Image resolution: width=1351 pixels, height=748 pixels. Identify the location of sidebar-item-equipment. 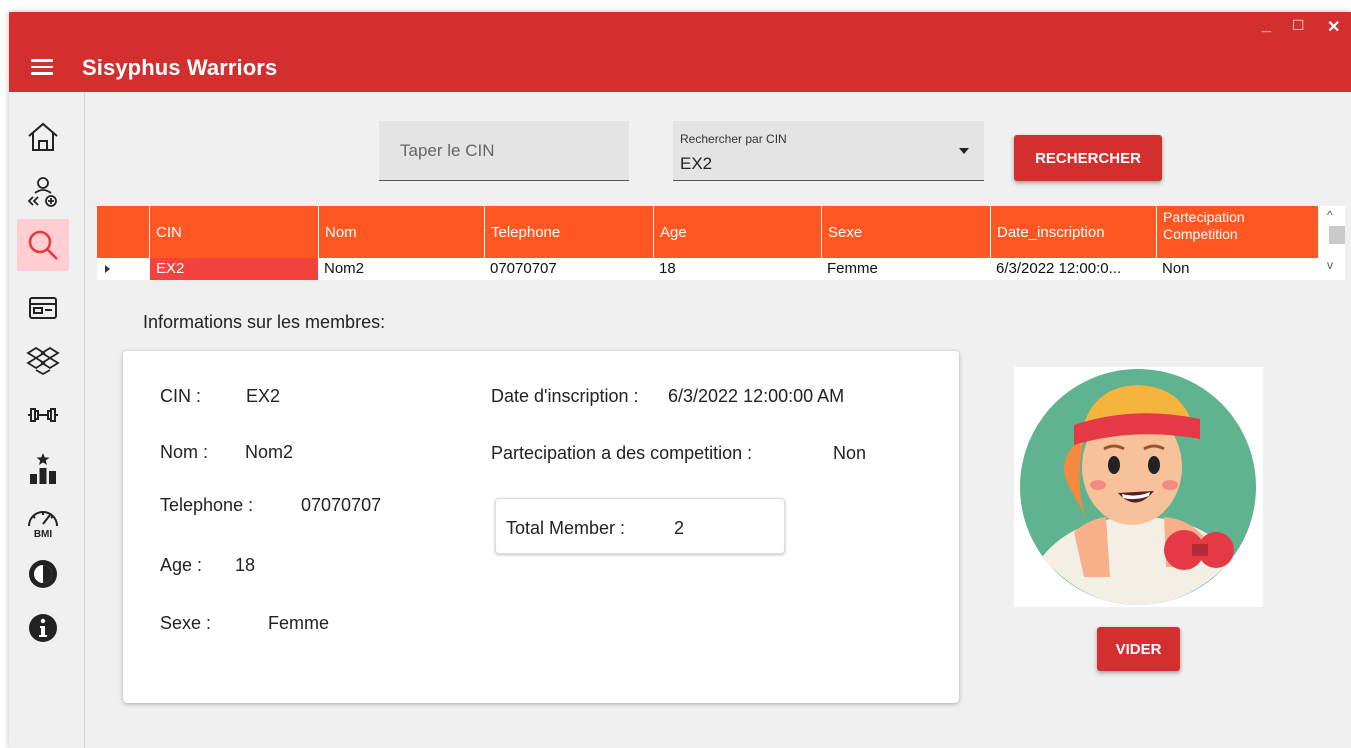
(43, 415).